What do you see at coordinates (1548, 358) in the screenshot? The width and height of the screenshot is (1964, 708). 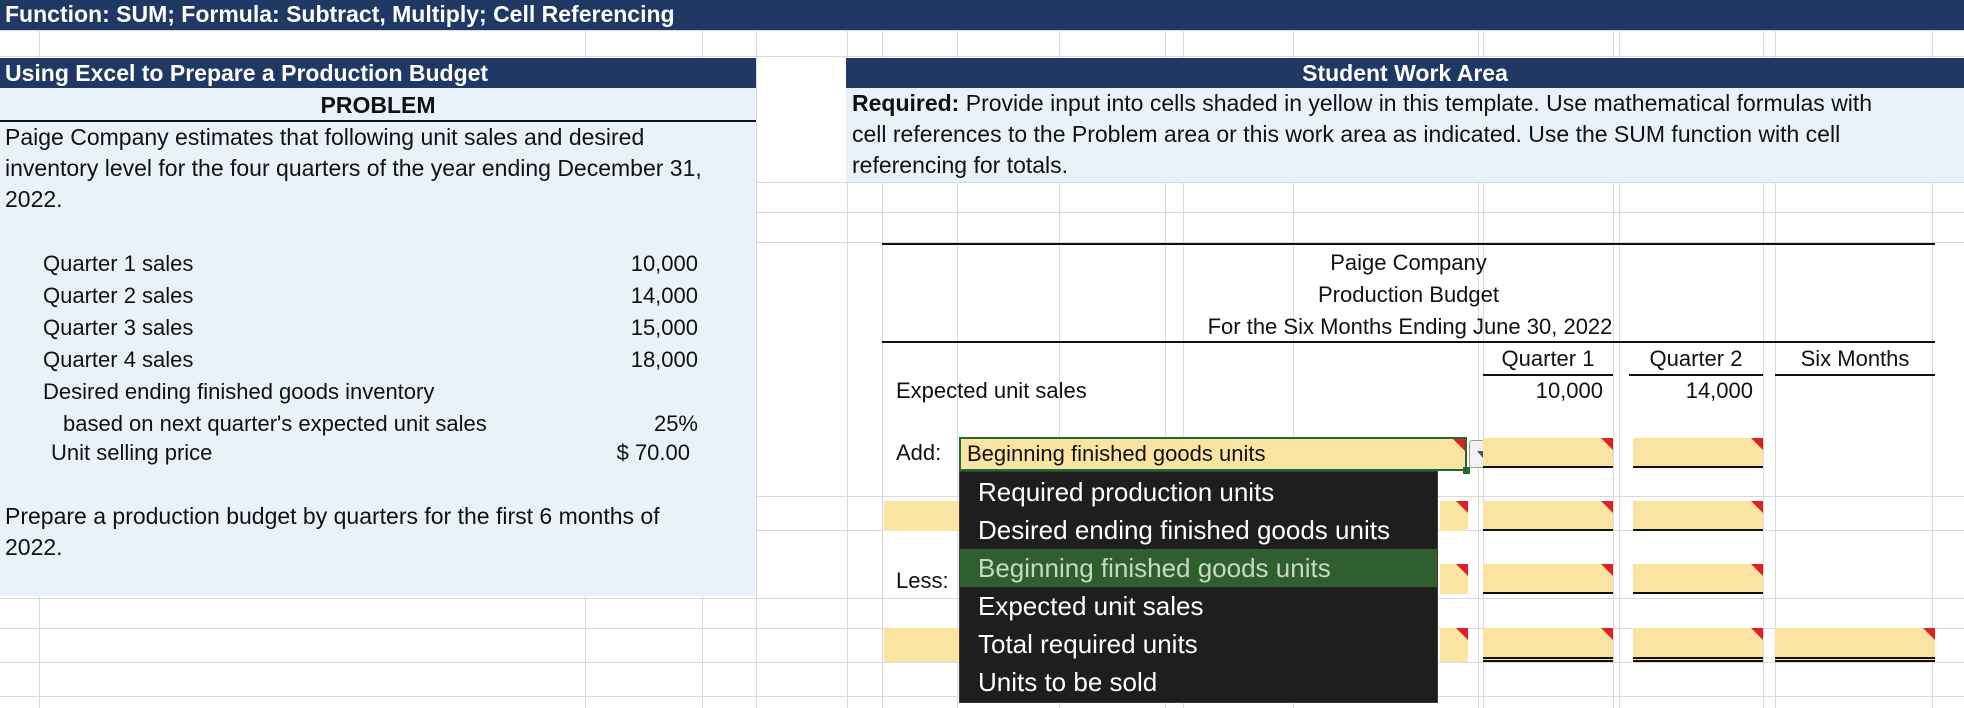 I see `col-header-quarter-1: Quarter 1` at bounding box center [1548, 358].